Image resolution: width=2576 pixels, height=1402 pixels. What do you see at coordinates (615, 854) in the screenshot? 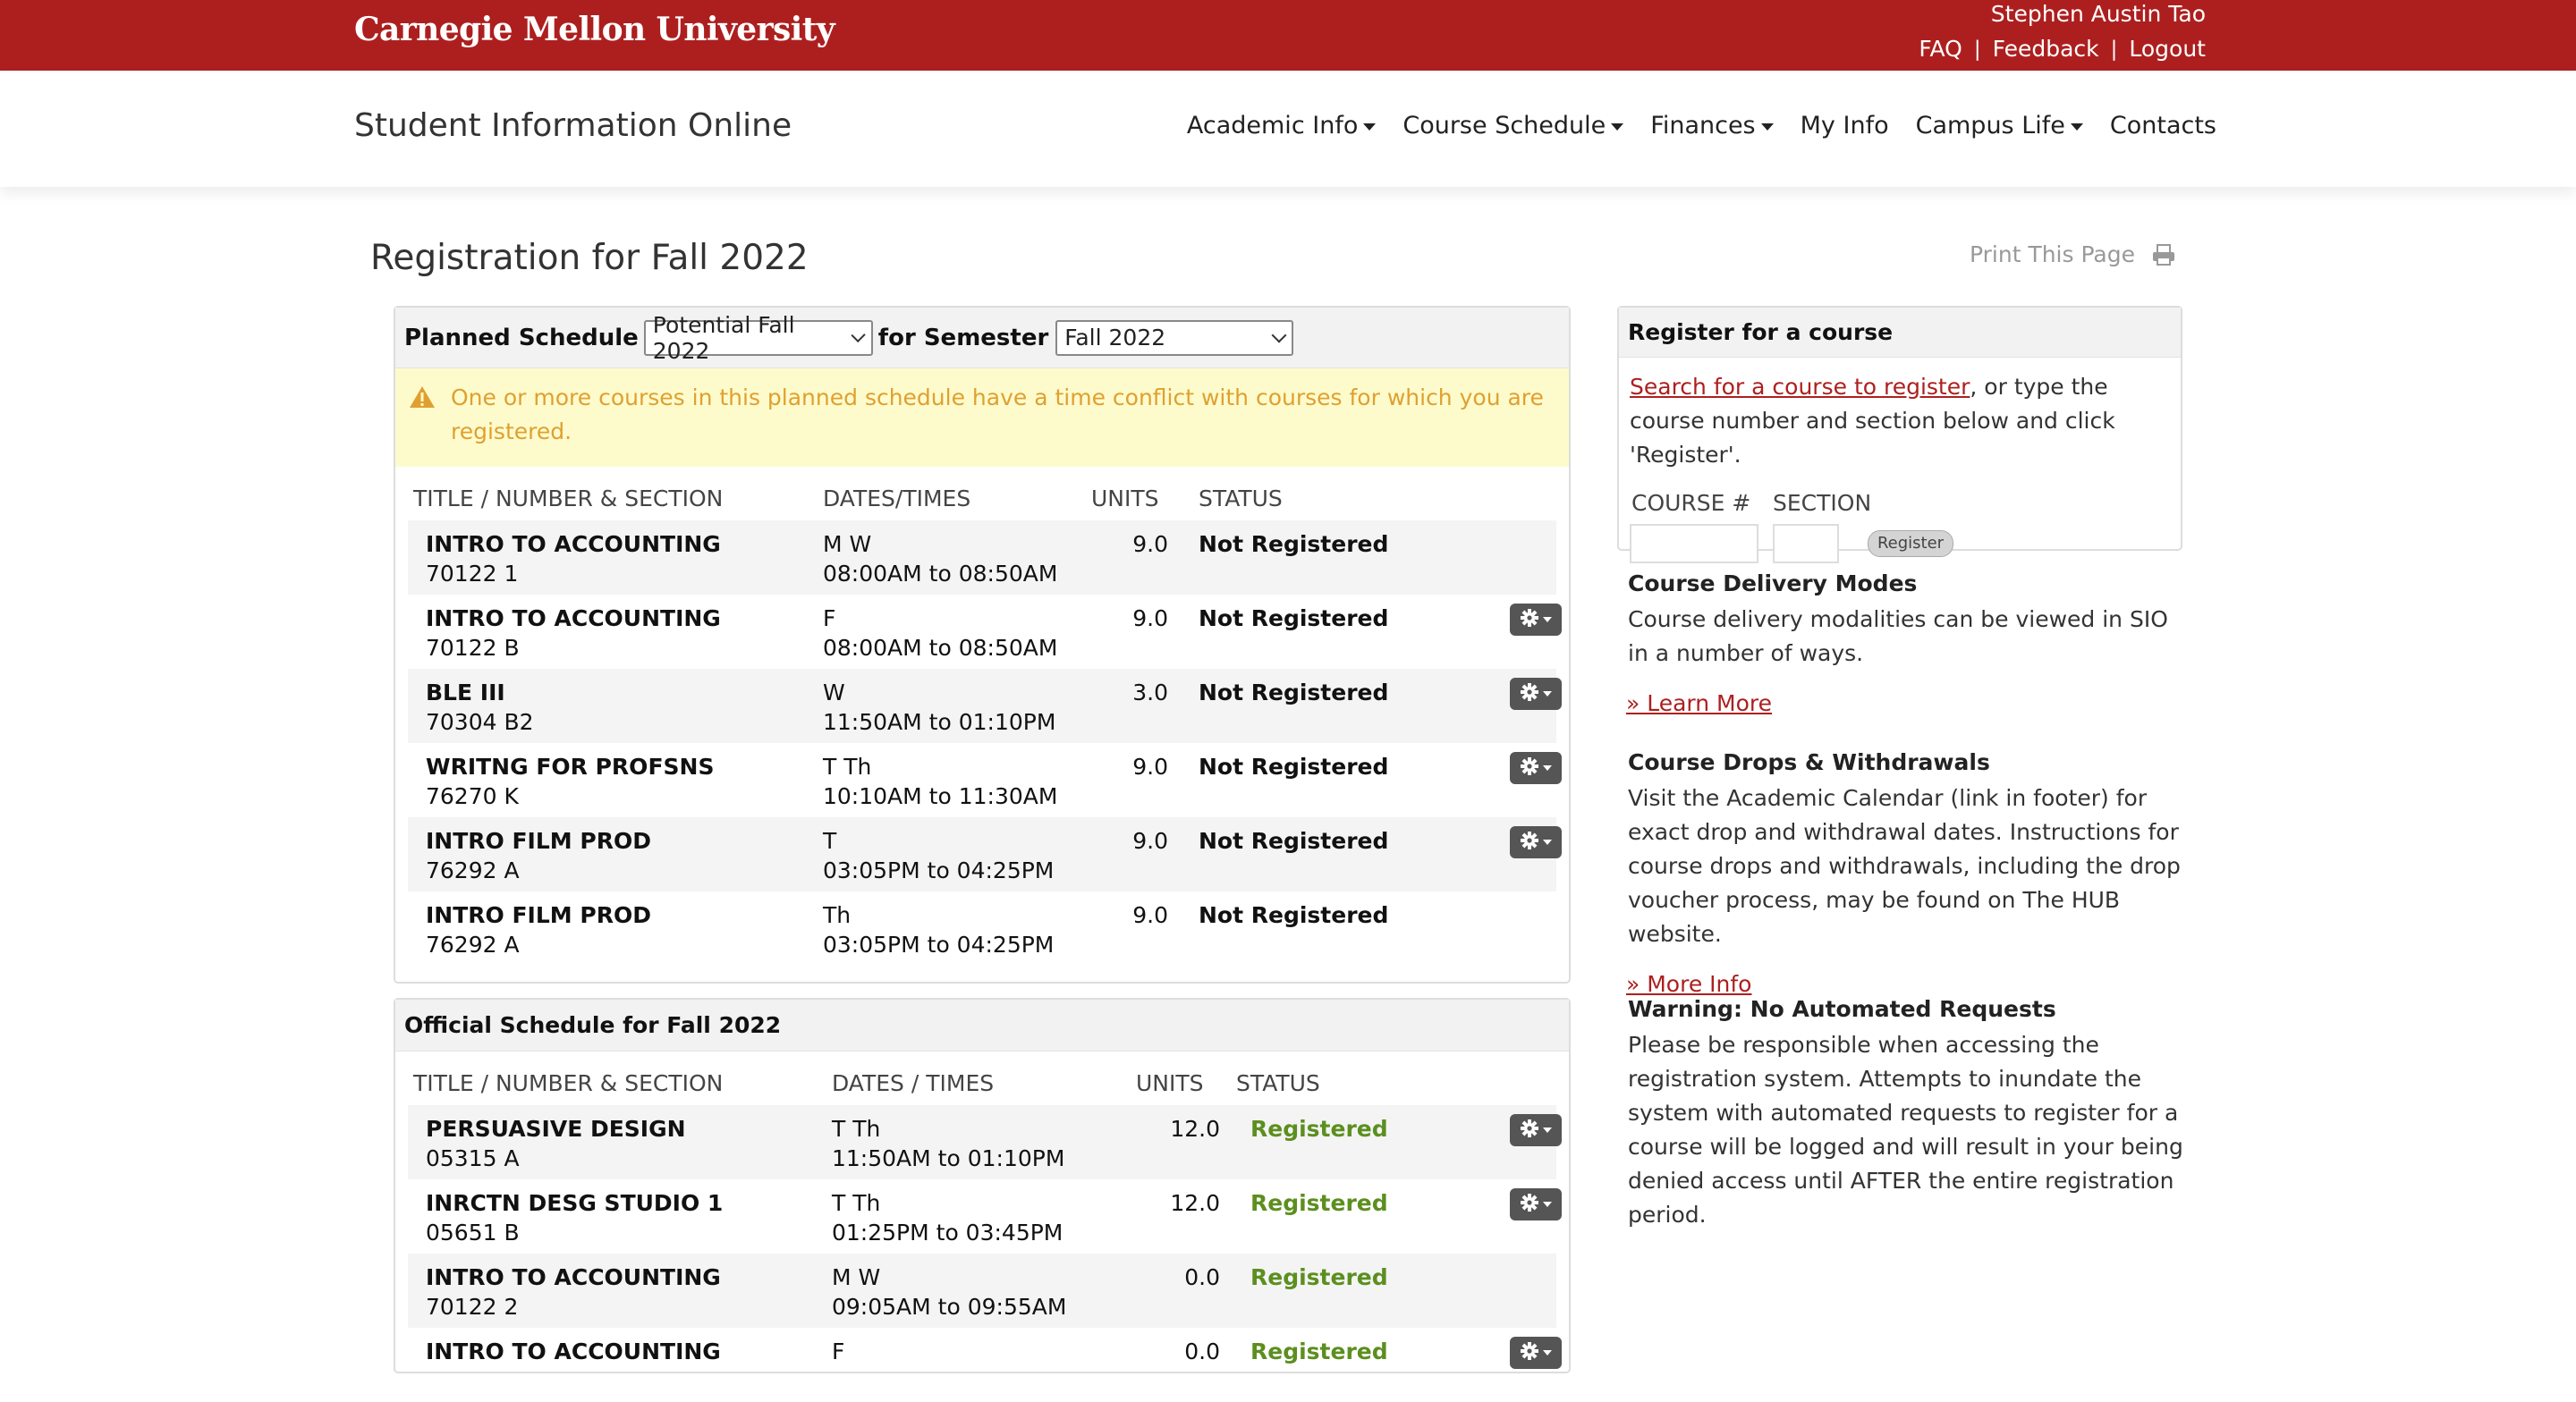
I see `course-cell: INTRO FILM PROD 76292 A` at bounding box center [615, 854].